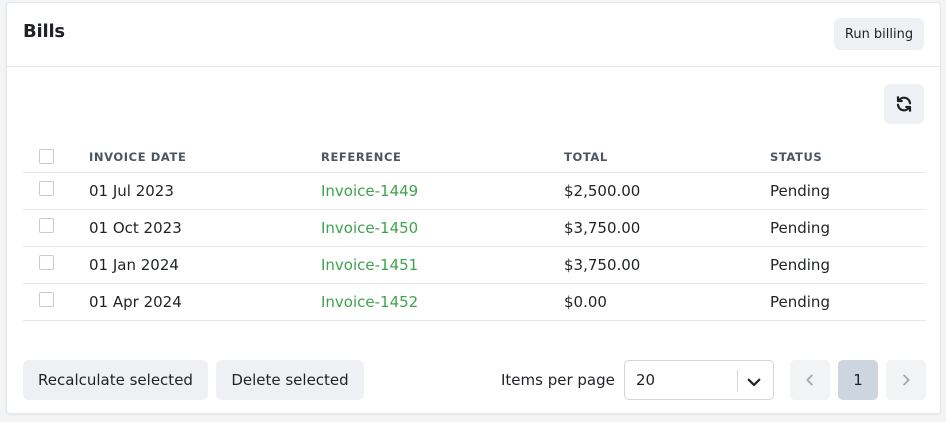  What do you see at coordinates (858, 380) in the screenshot?
I see `current-page-button: 1` at bounding box center [858, 380].